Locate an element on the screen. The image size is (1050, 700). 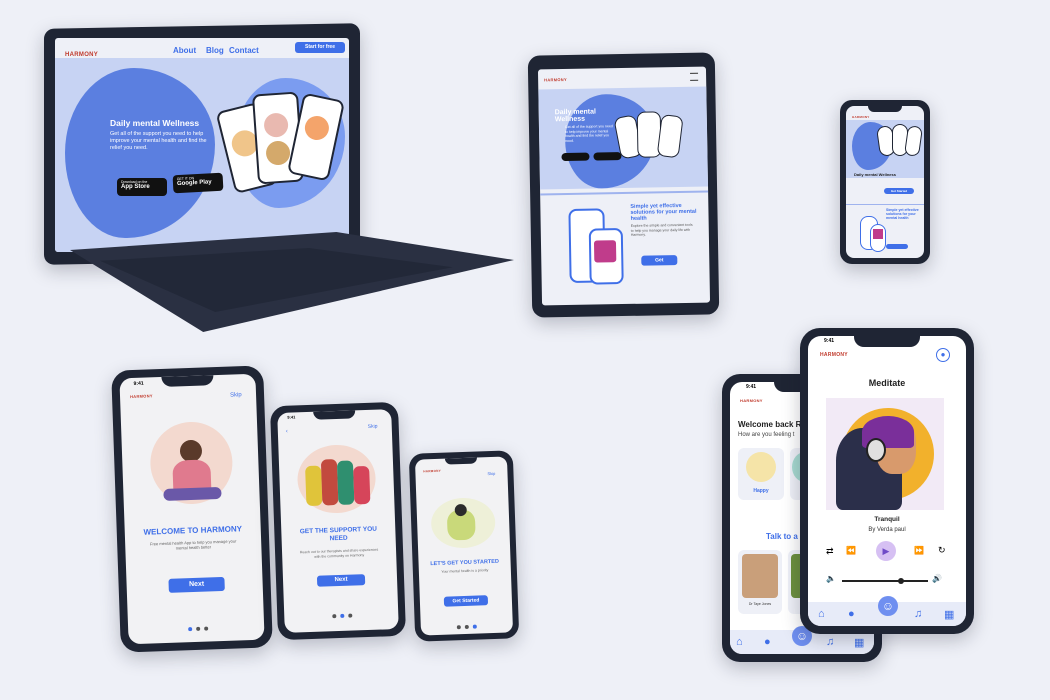
album-art is located at coordinates (885, 454).